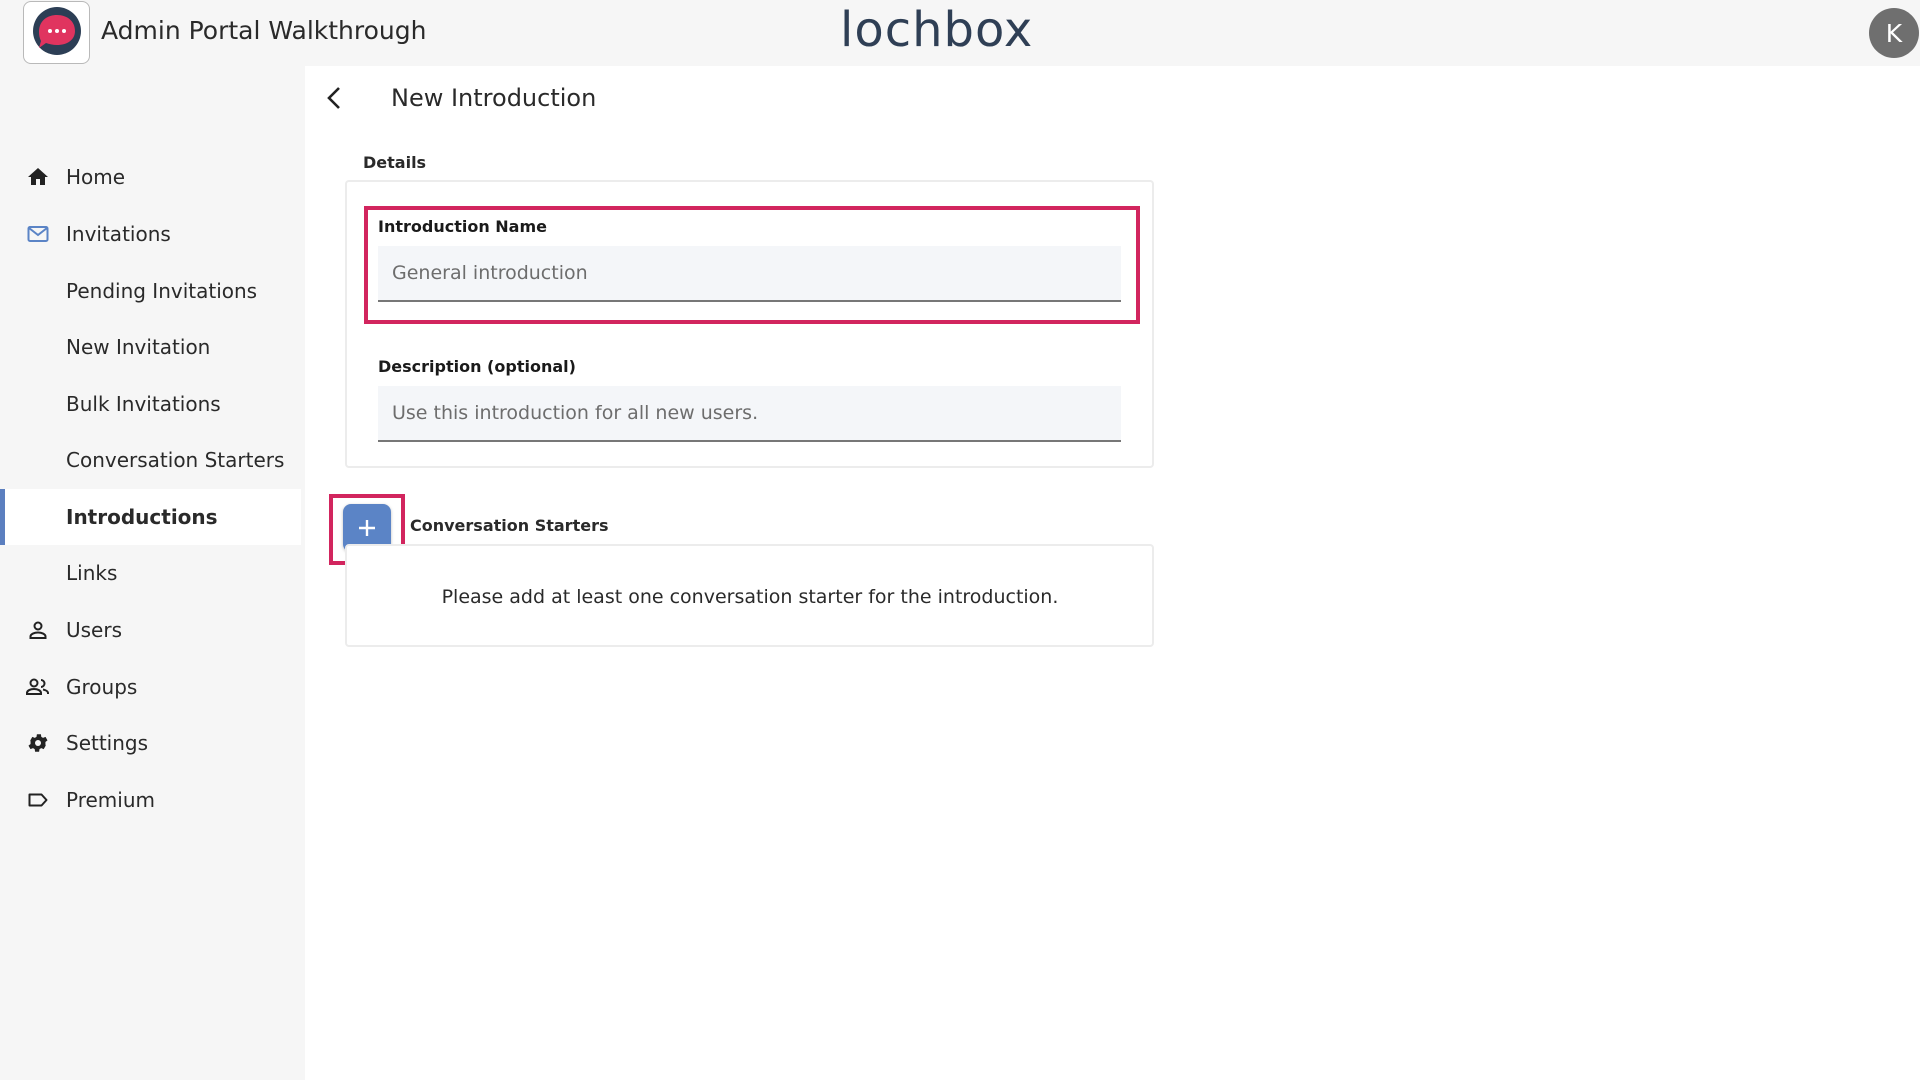 The width and height of the screenshot is (1920, 1080). Describe the element at coordinates (1894, 33) in the screenshot. I see `avatar: K` at that location.